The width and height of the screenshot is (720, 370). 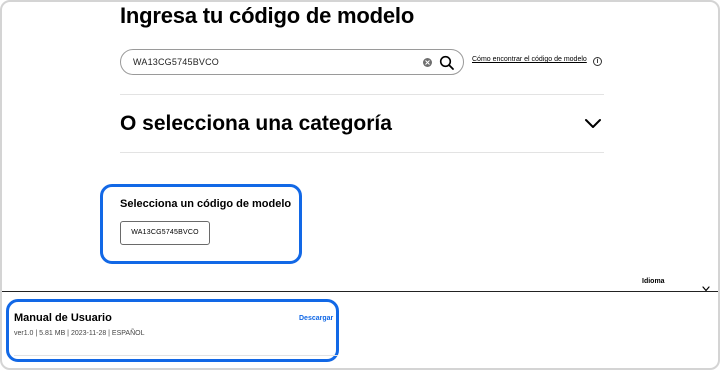 What do you see at coordinates (597, 61) in the screenshot?
I see `info-icon: i` at bounding box center [597, 61].